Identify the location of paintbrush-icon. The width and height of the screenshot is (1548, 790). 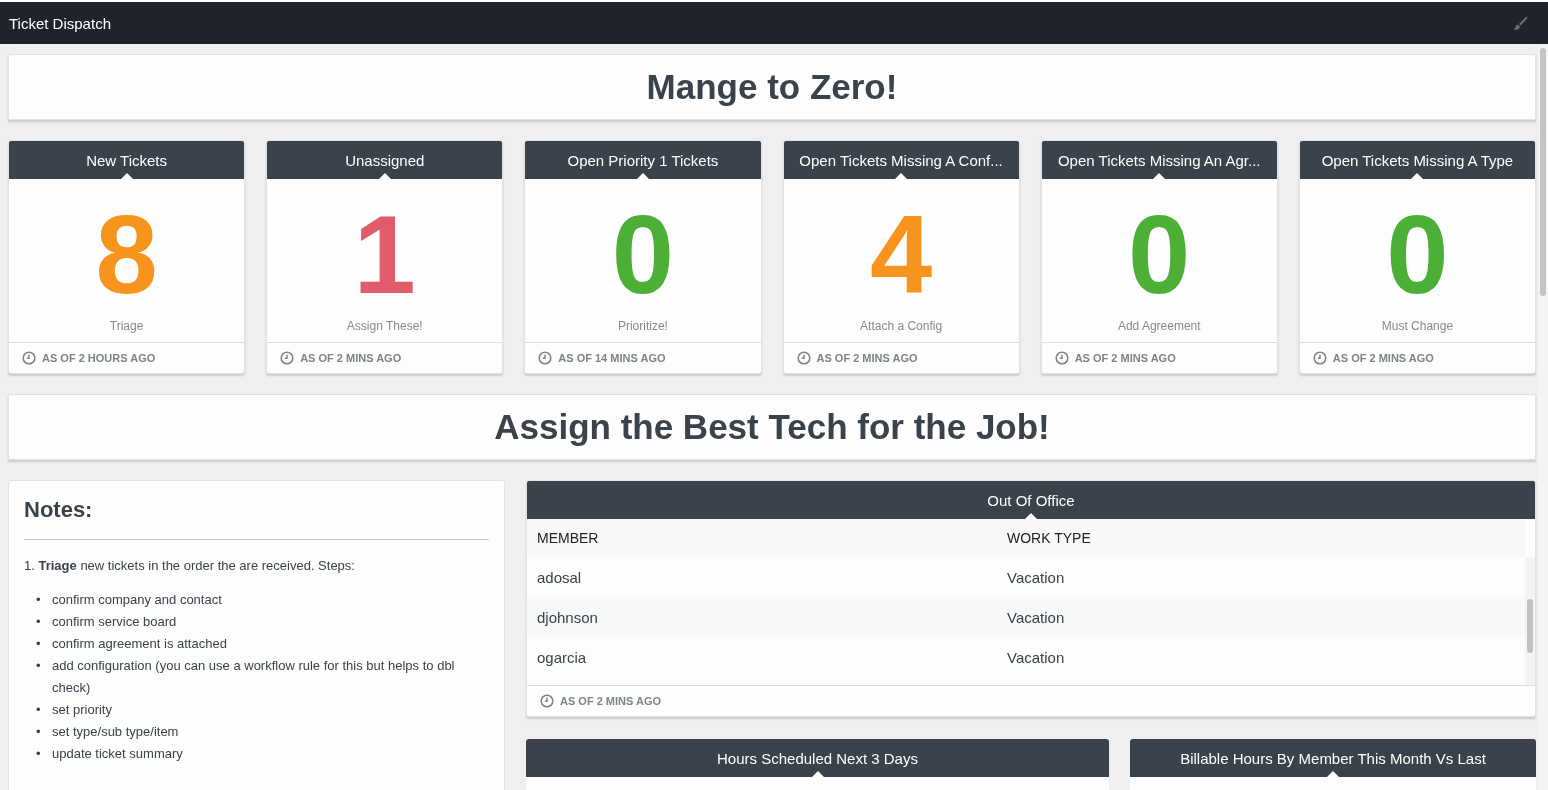
(1520, 23).